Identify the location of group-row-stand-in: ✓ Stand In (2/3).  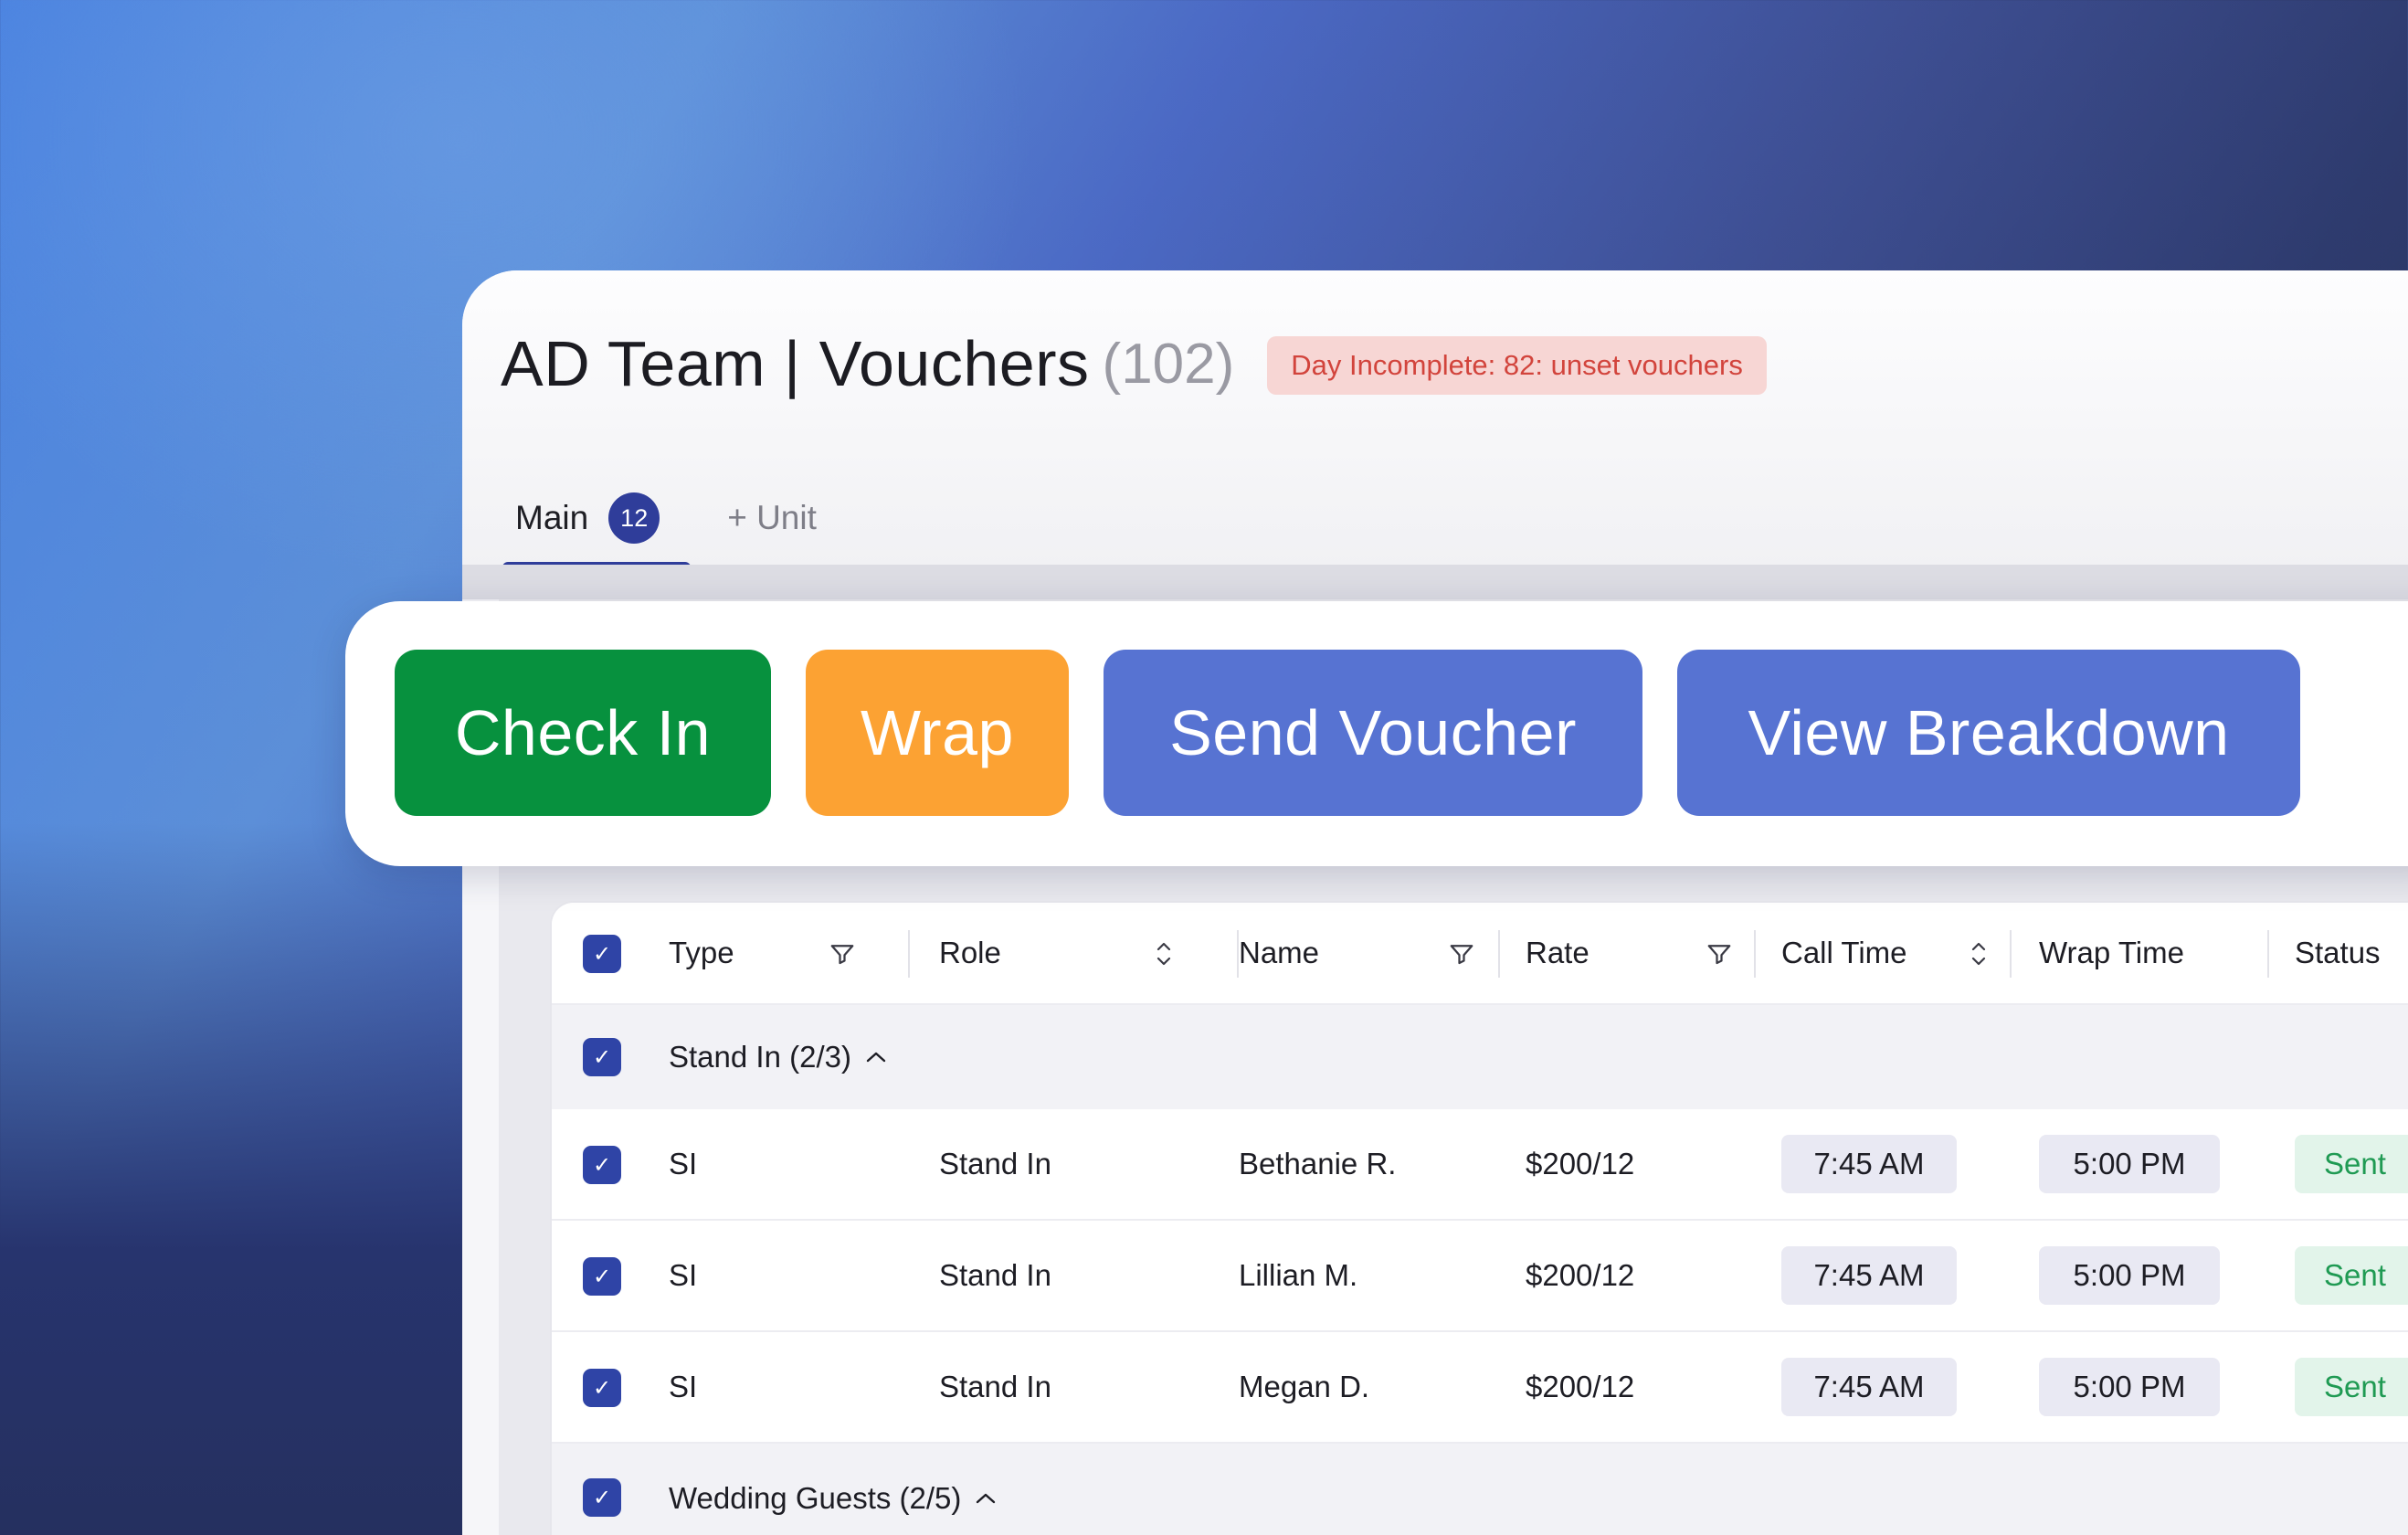
(1480, 1057).